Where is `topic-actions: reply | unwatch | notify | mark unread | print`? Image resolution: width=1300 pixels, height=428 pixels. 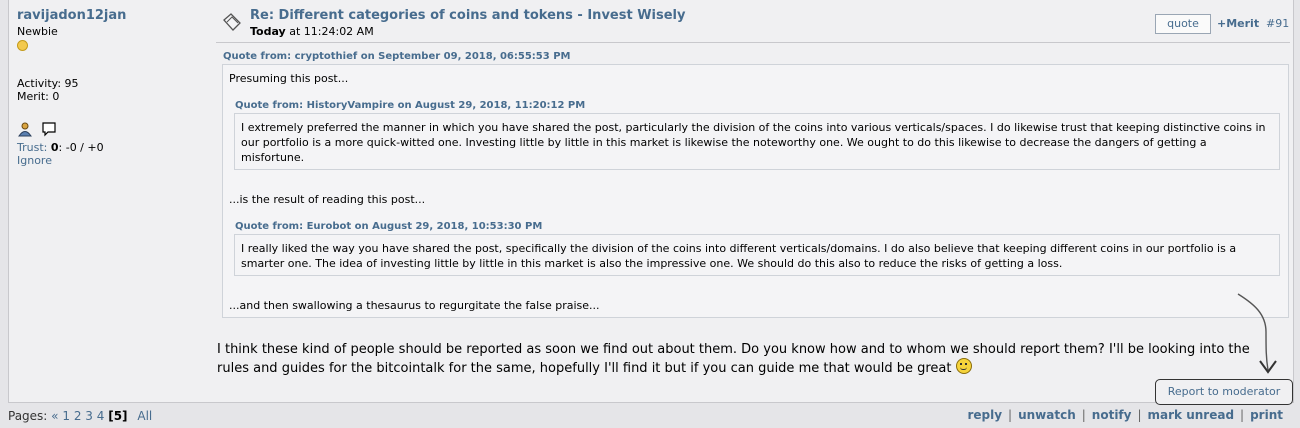 topic-actions: reply | unwatch | notify | mark unread | print is located at coordinates (1125, 415).